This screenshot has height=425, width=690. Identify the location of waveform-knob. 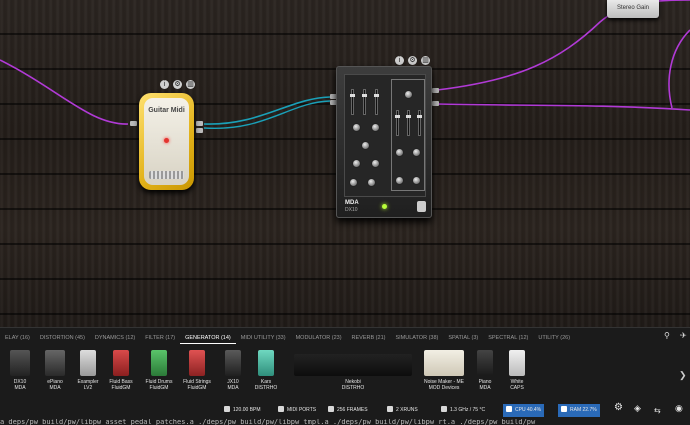
(365, 145).